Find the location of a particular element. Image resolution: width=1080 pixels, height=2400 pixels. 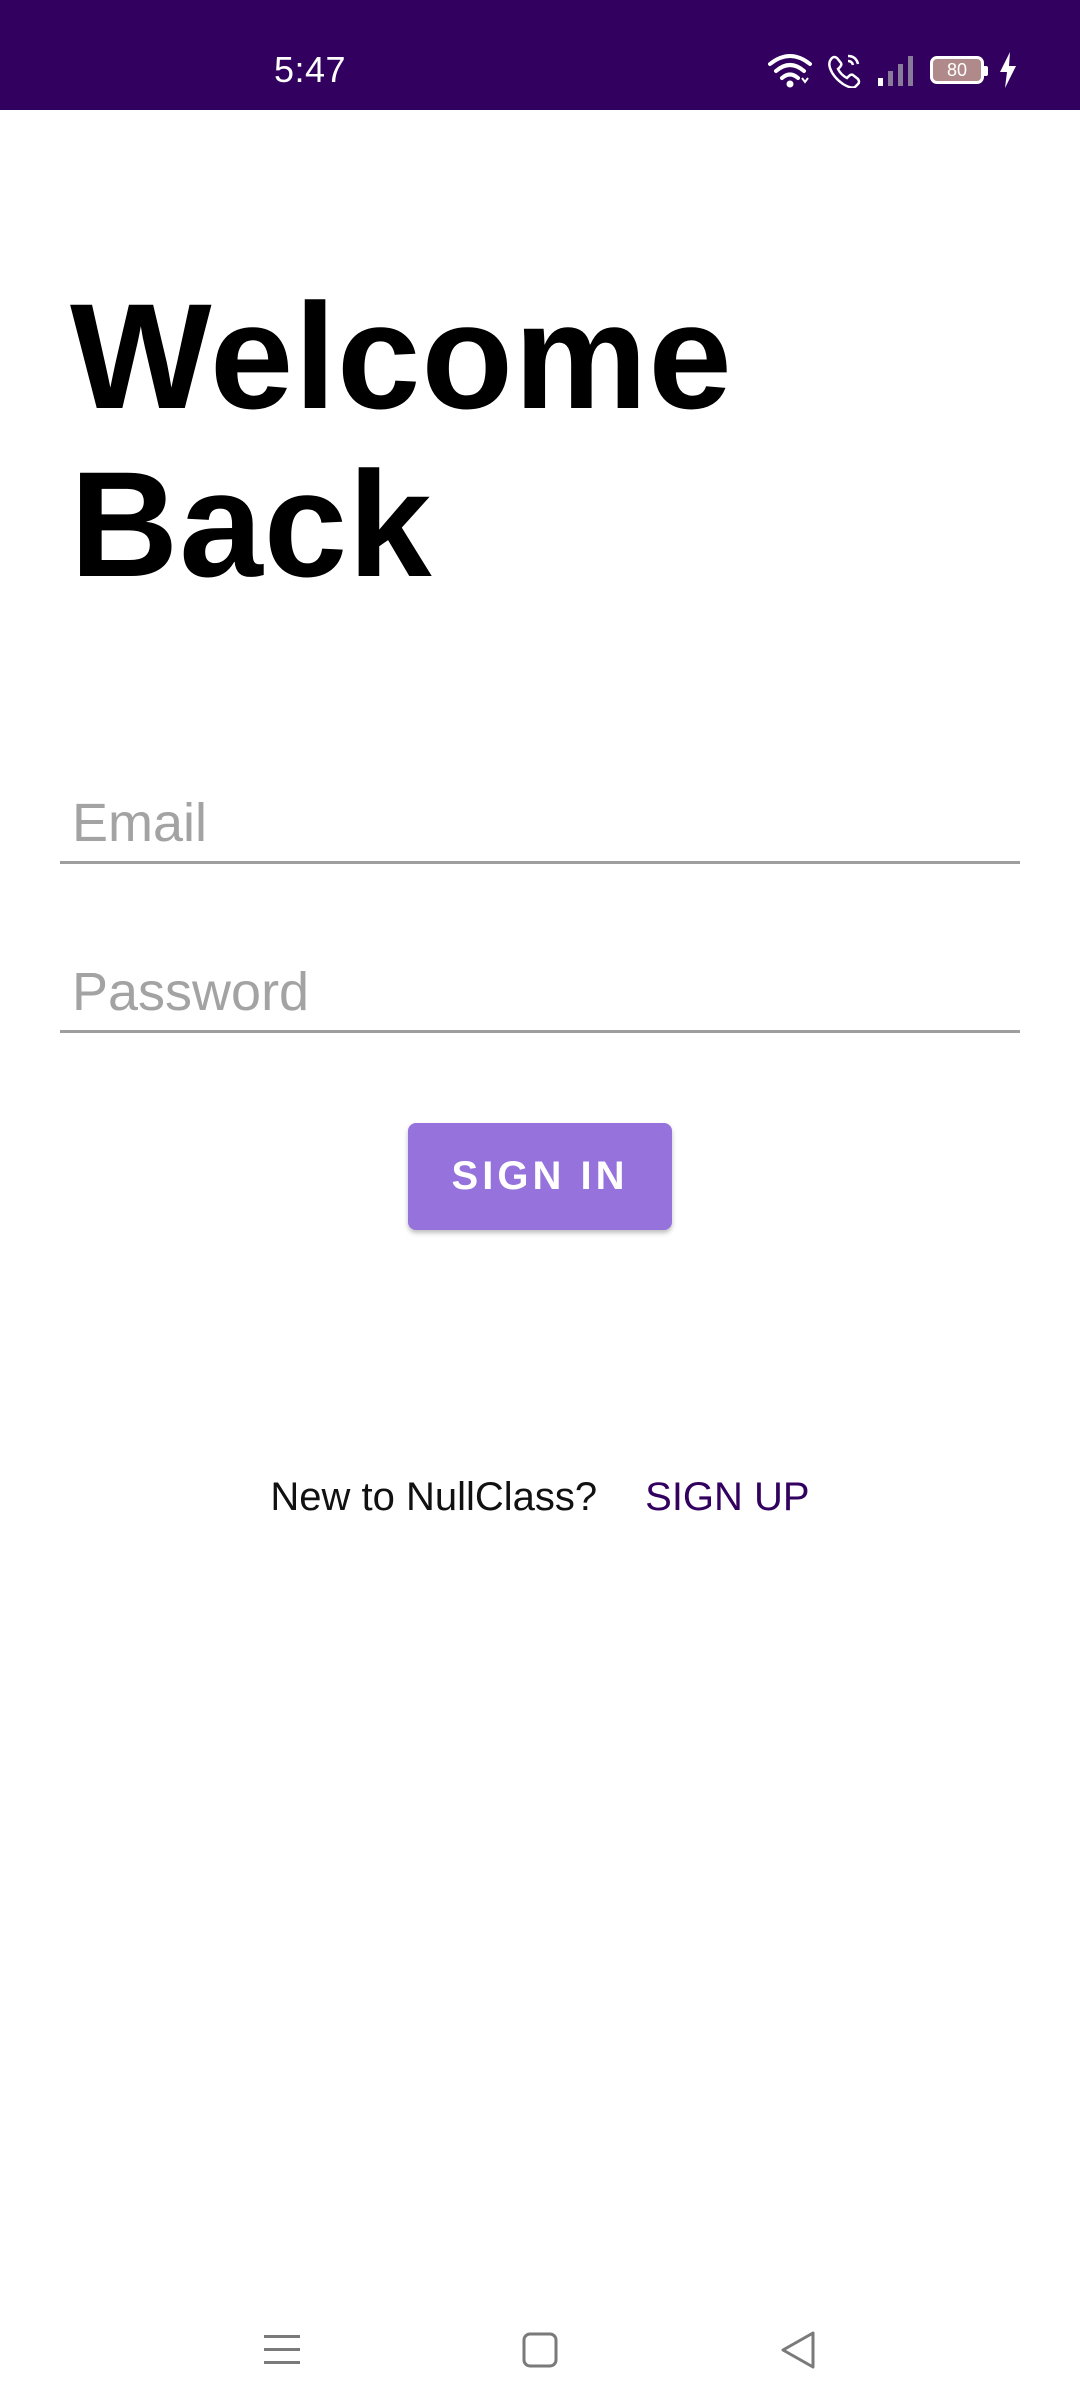

navigation-bar is located at coordinates (540, 2350).